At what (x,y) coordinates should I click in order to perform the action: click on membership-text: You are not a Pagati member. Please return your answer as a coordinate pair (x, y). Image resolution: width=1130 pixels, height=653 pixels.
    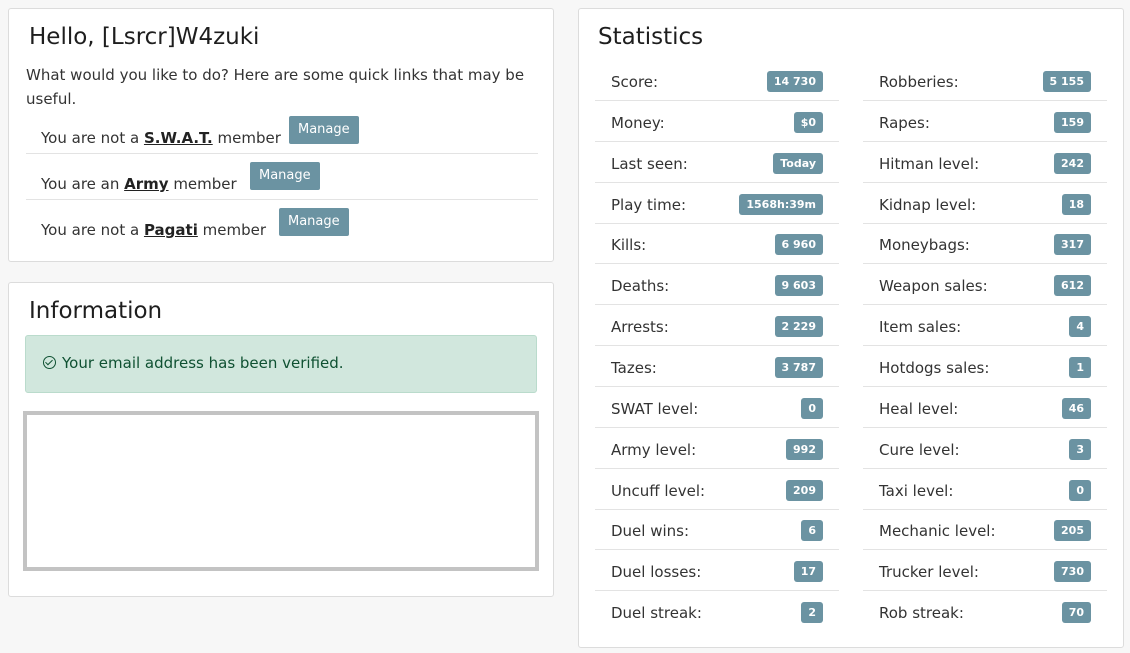
    Looking at the image, I should click on (153, 230).